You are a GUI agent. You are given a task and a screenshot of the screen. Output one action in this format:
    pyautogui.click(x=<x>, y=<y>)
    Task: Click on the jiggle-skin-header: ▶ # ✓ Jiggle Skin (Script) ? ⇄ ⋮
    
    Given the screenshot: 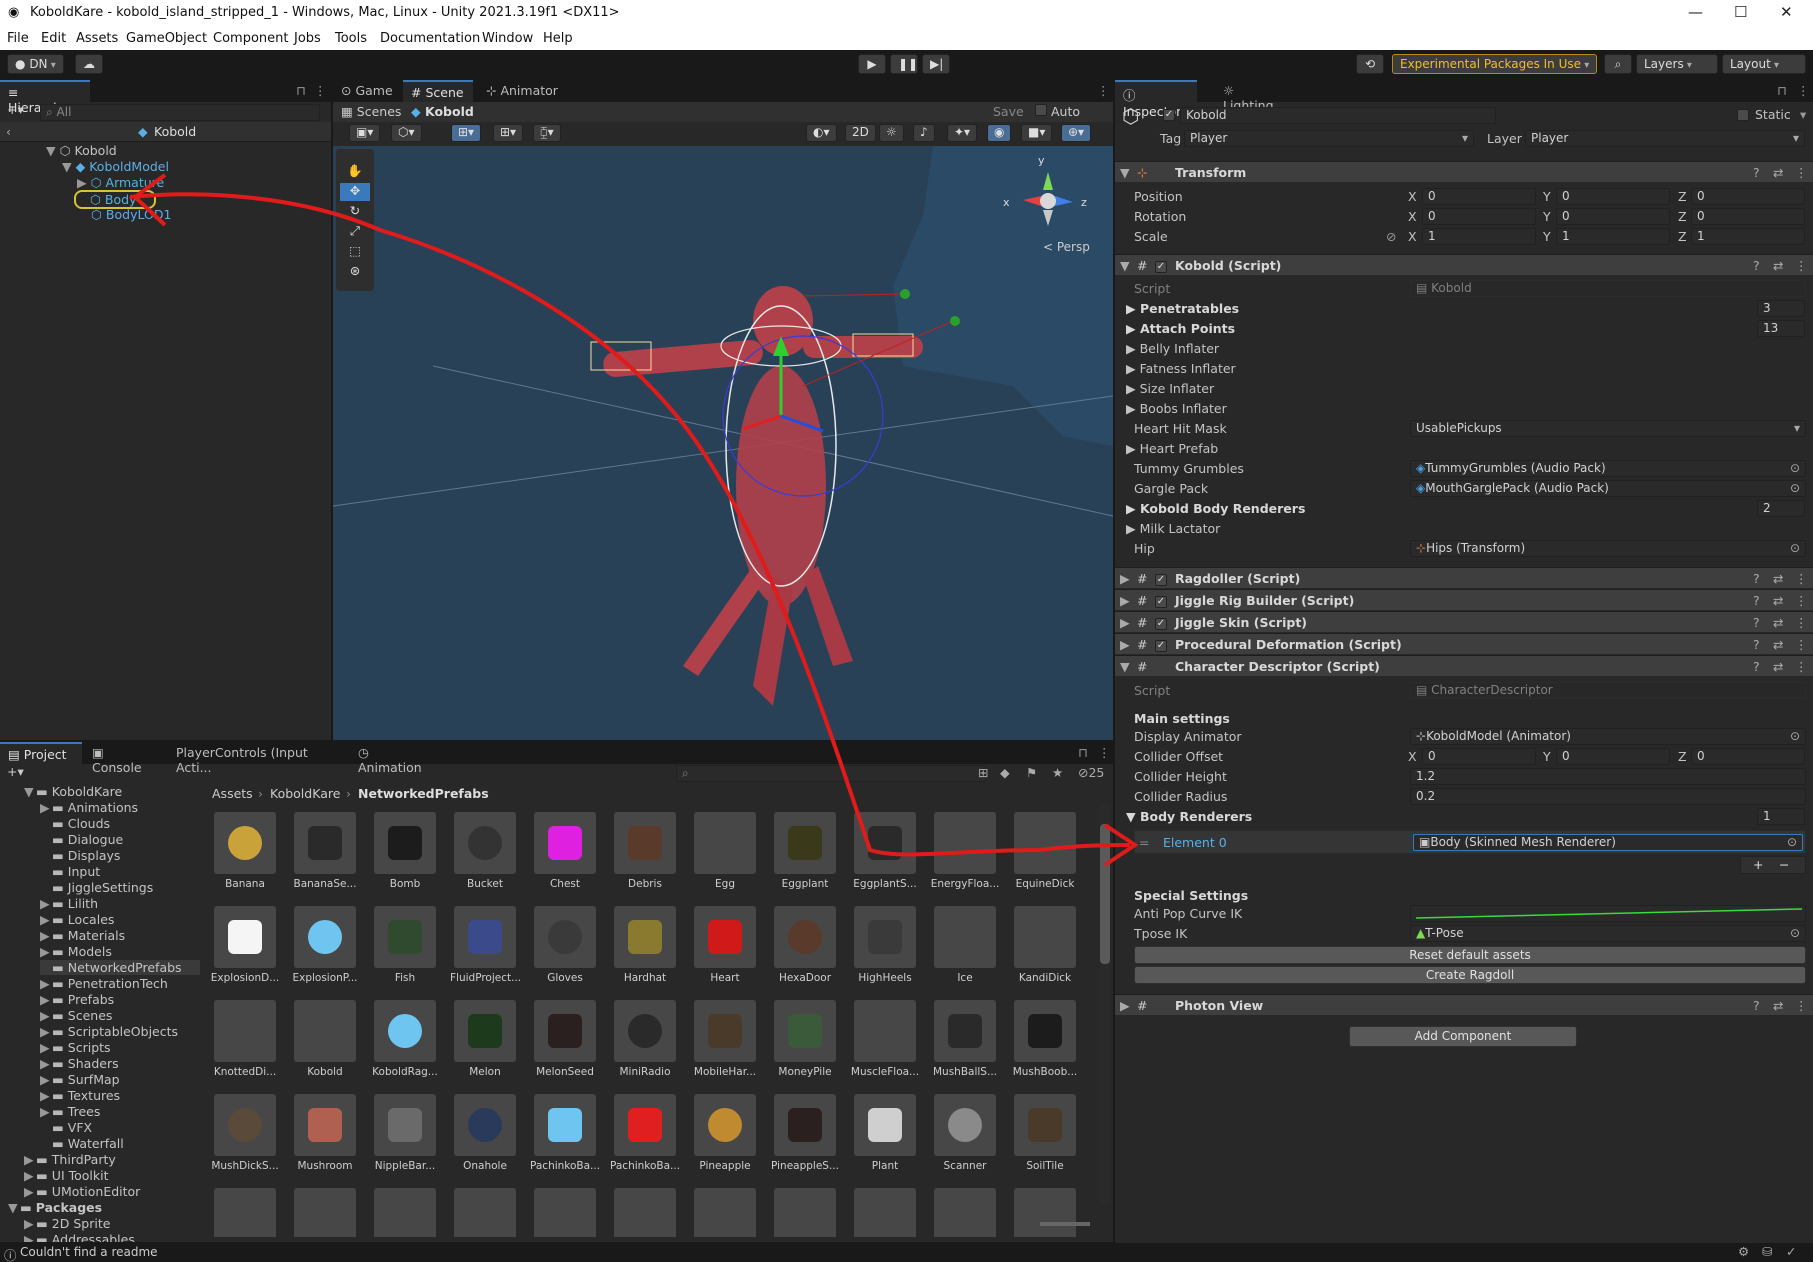 What is the action you would take?
    pyautogui.click(x=1464, y=621)
    